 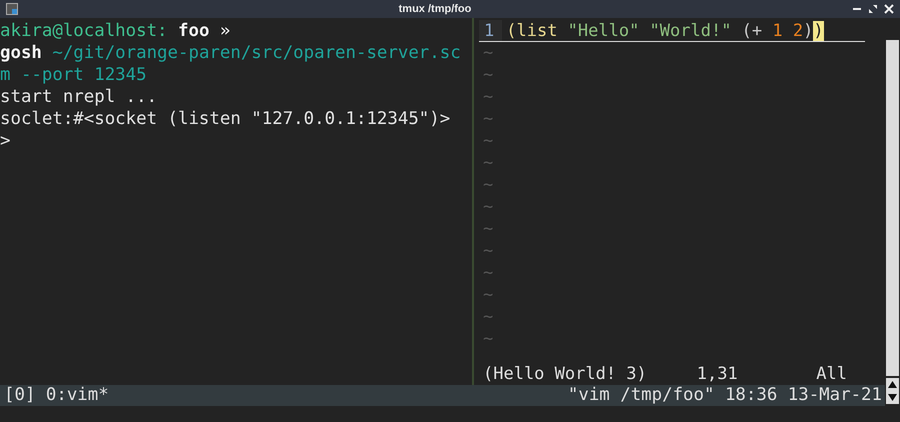 I want to click on window-title: tmux /tmp/foo, so click(x=435, y=9).